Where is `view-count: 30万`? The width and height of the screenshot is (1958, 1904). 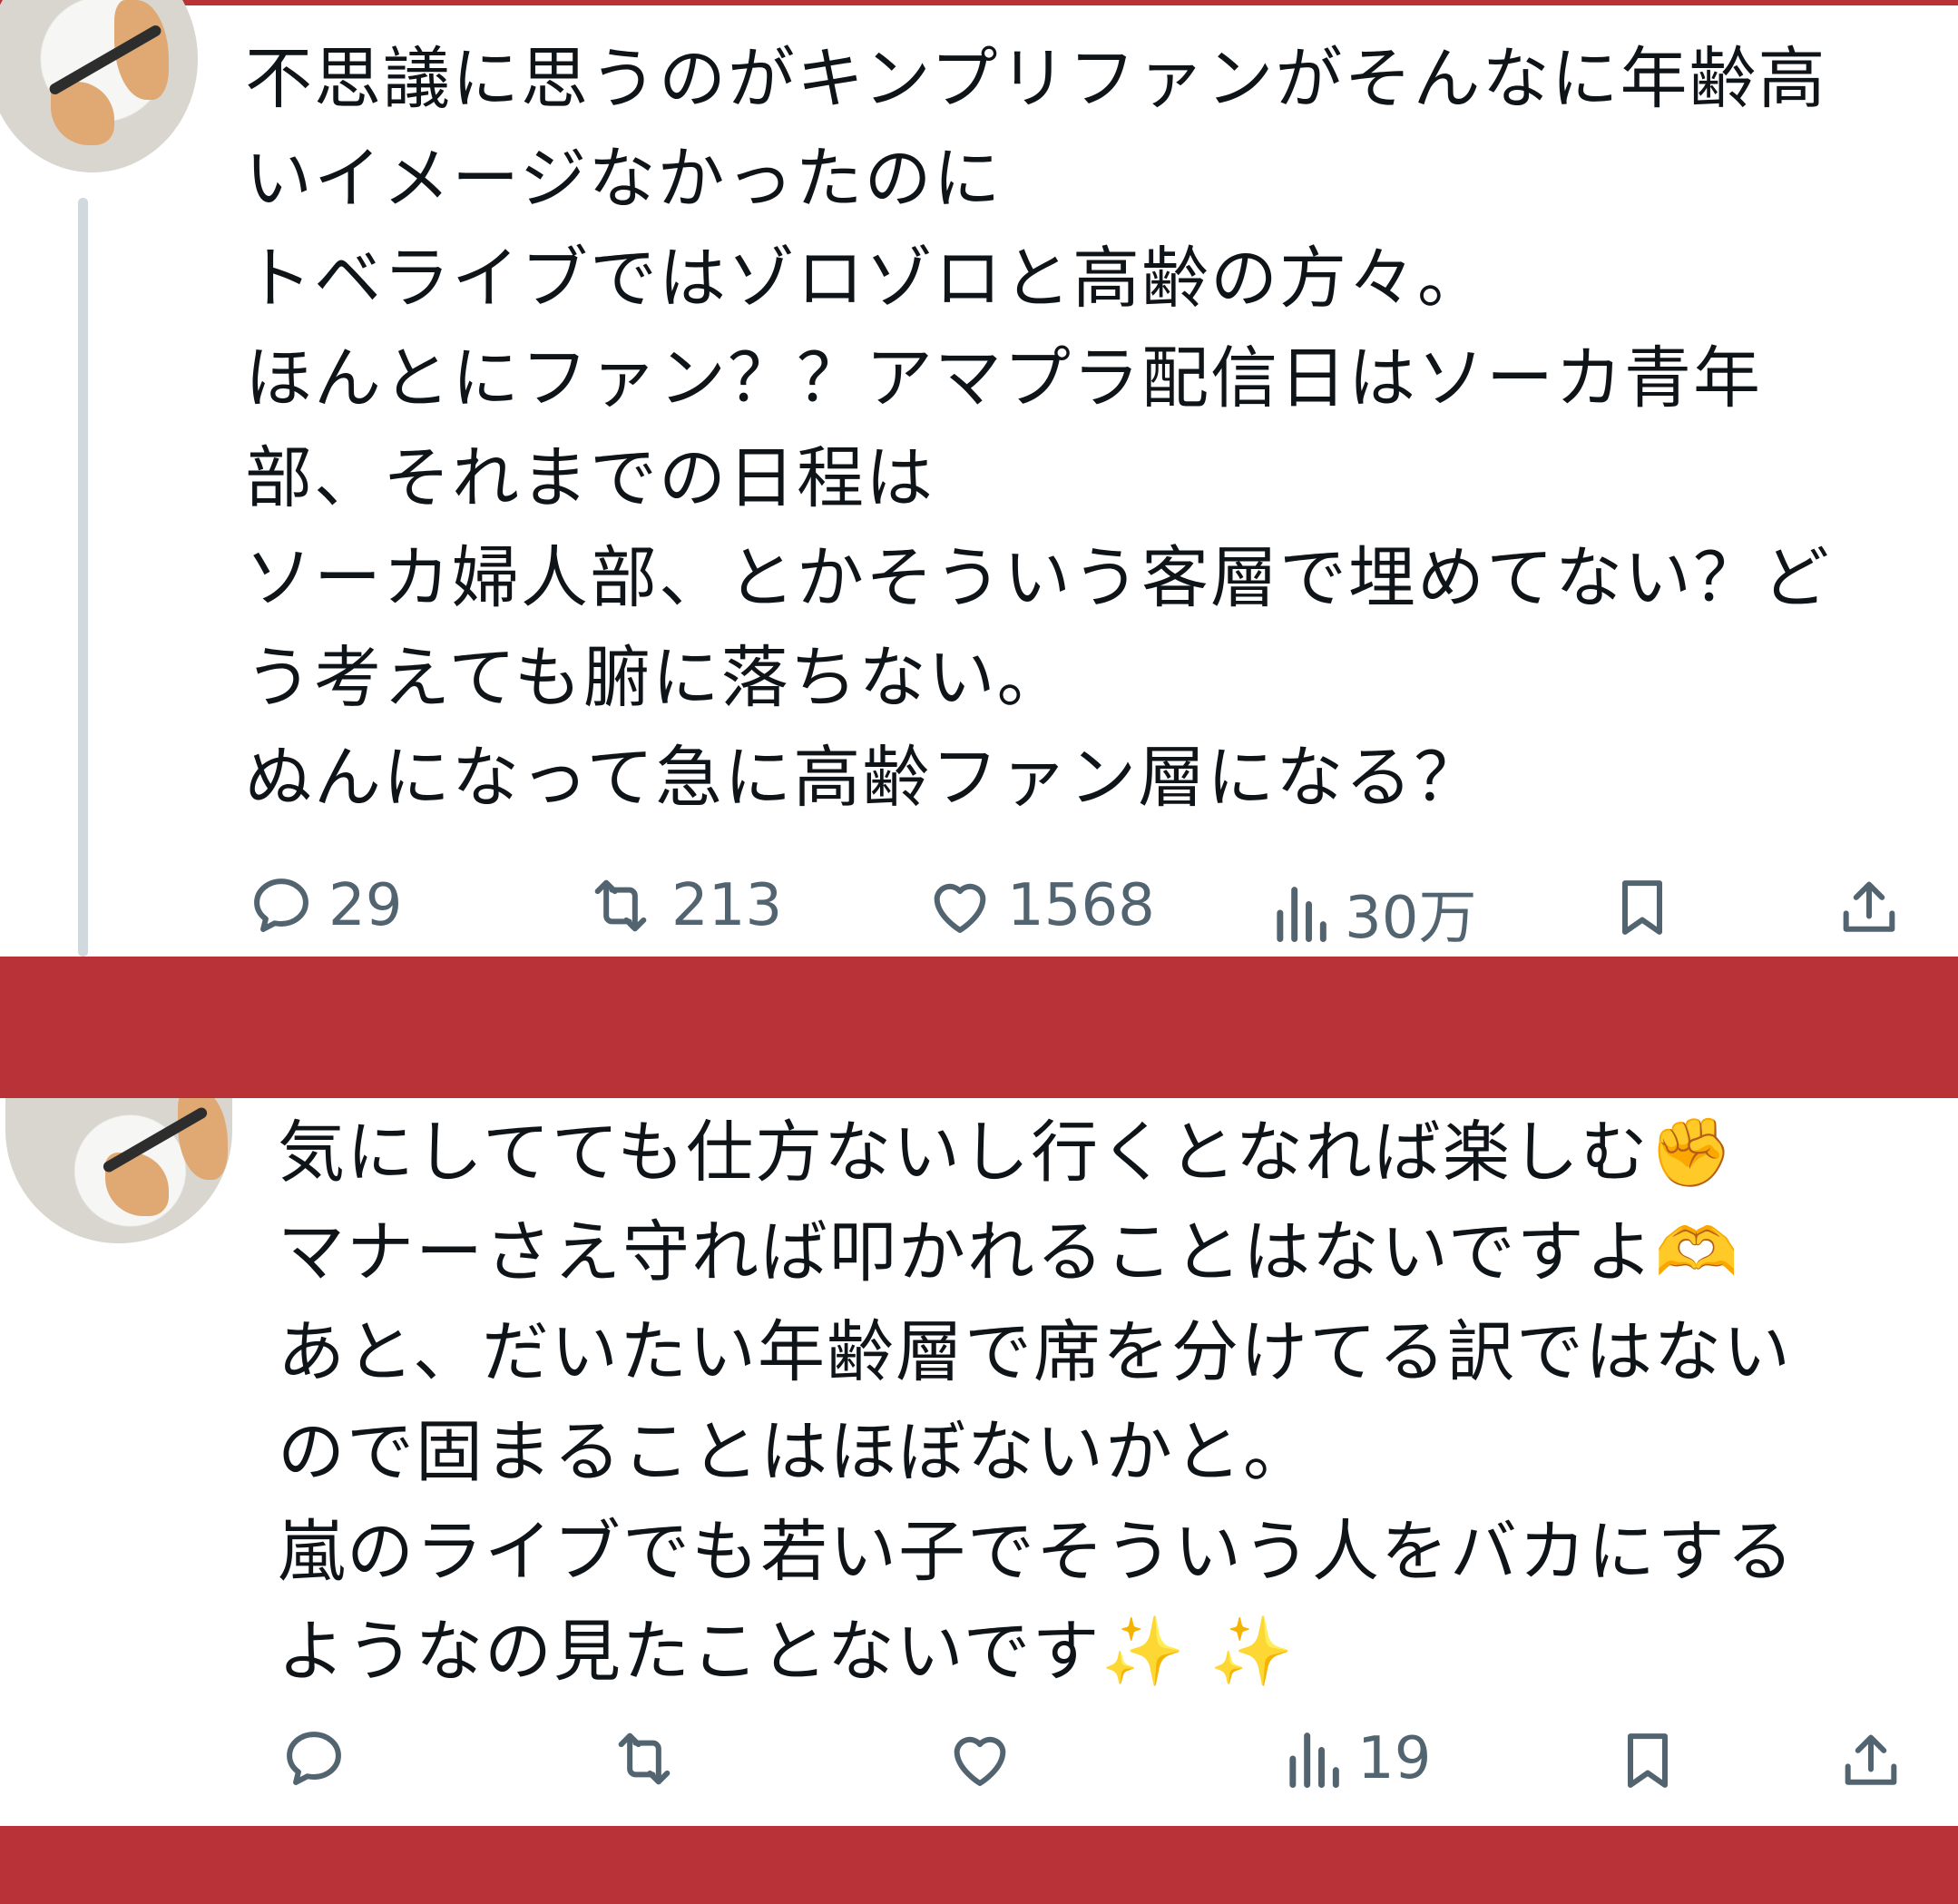
view-count: 30万 is located at coordinates (1411, 918).